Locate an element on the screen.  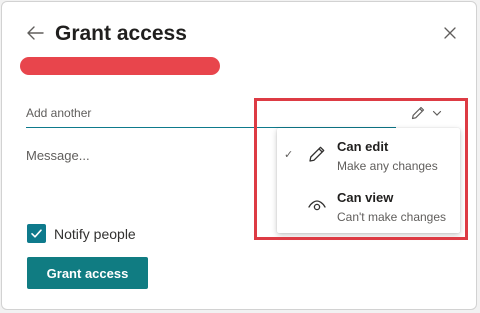
selected-check-icon: ✓ is located at coordinates (289, 155).